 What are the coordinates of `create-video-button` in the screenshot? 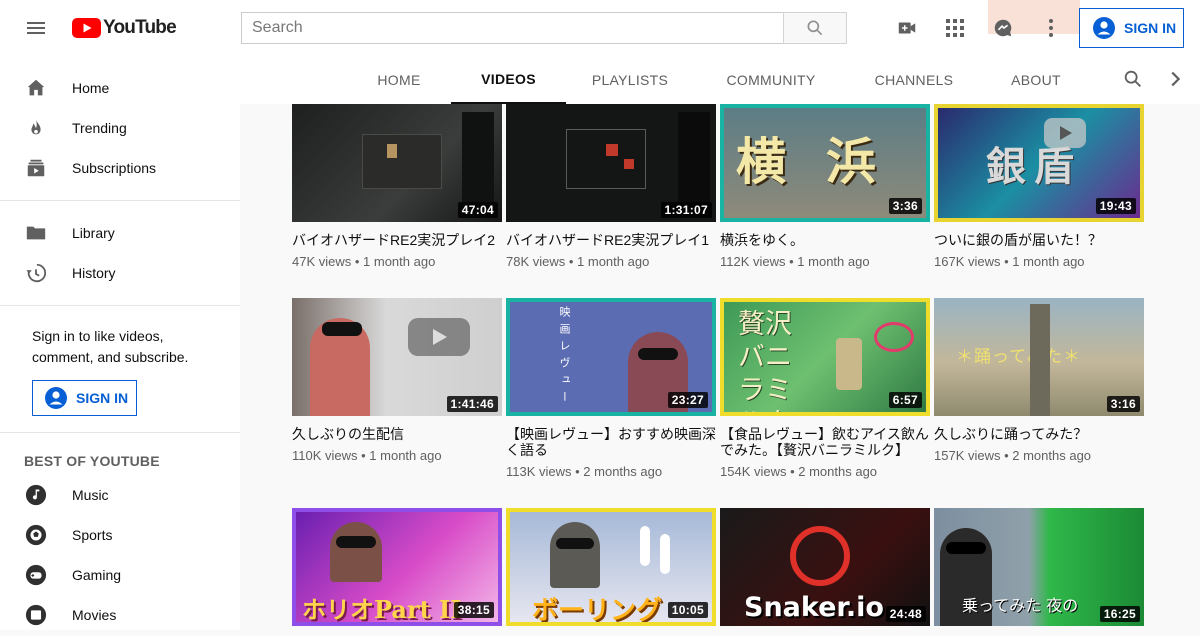 It's located at (907, 28).